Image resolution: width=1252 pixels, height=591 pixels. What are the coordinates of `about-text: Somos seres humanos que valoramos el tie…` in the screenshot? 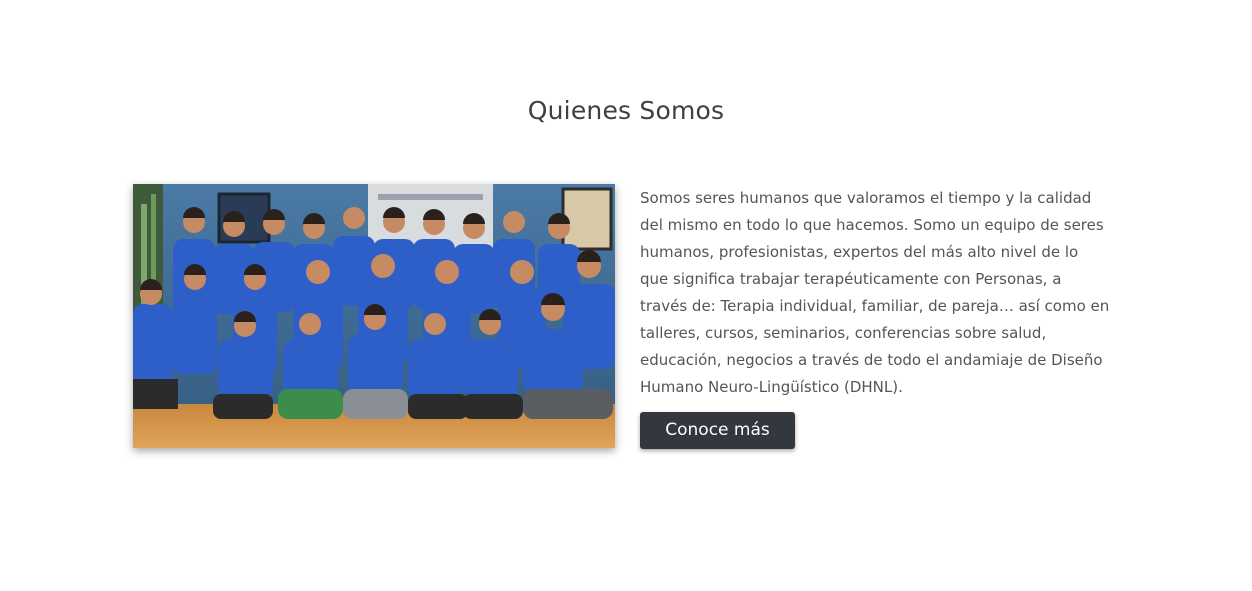 It's located at (875, 293).